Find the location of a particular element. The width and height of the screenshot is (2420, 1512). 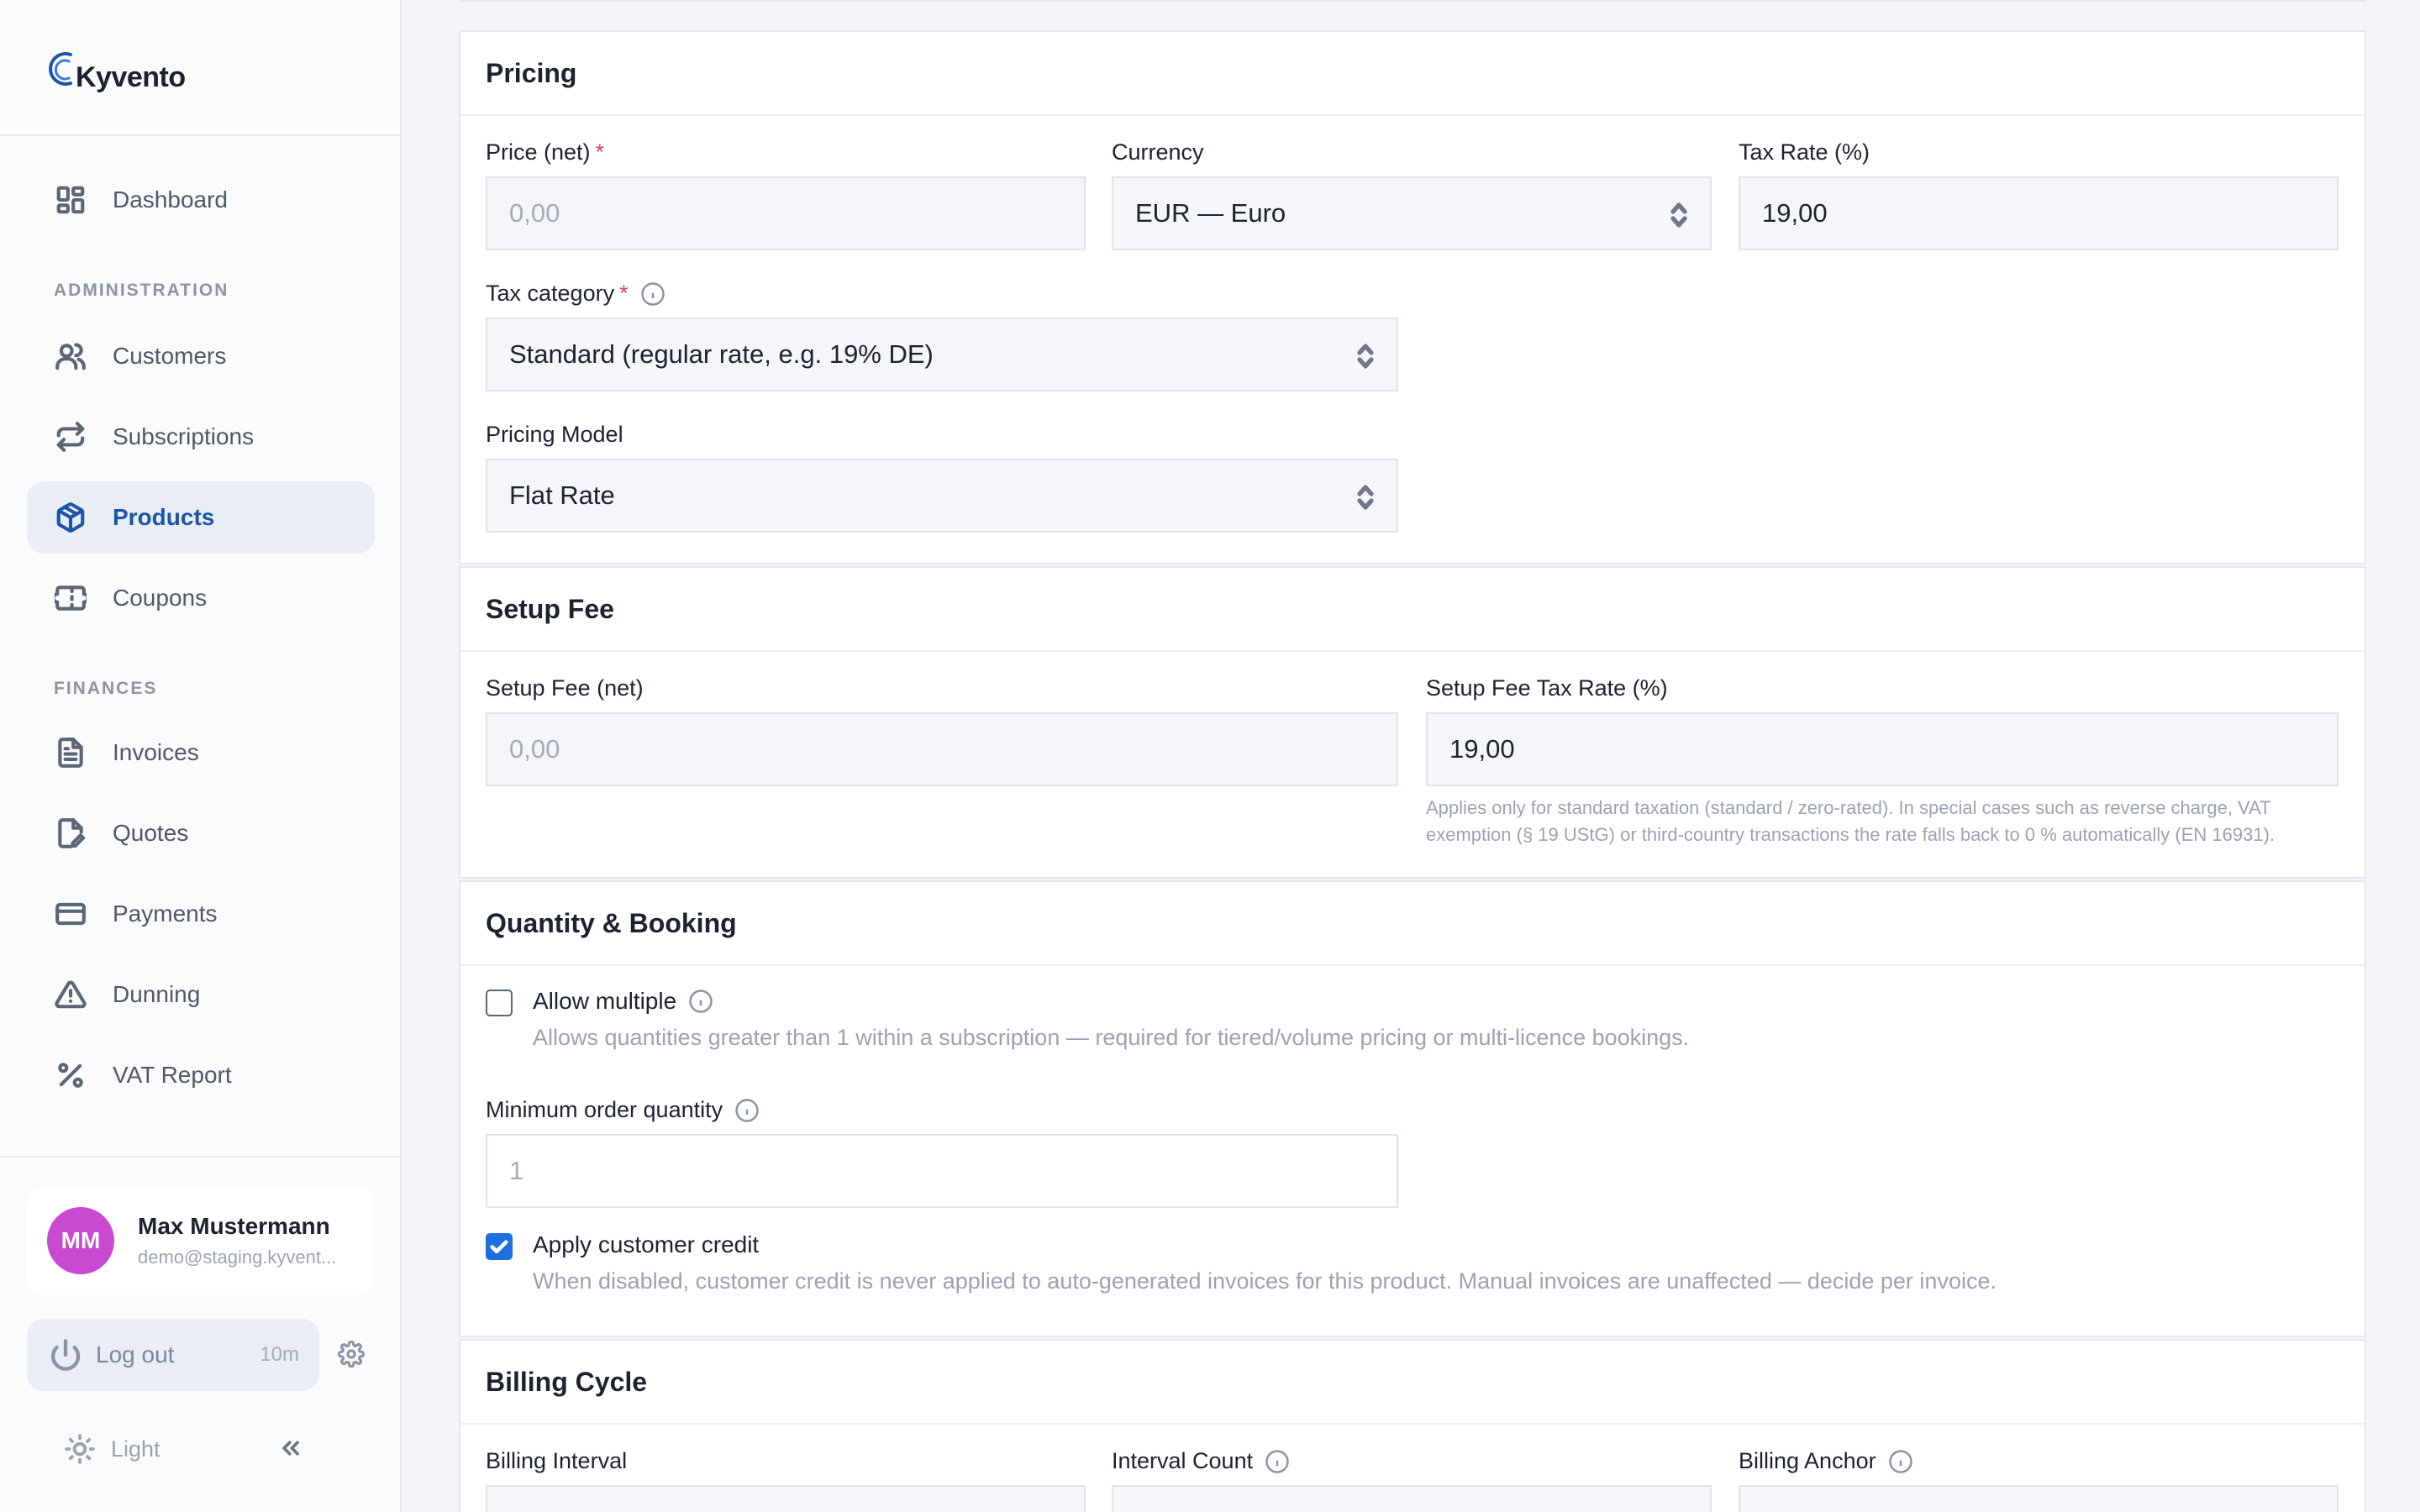

sidebar-item-label: Invoices is located at coordinates (156, 752).